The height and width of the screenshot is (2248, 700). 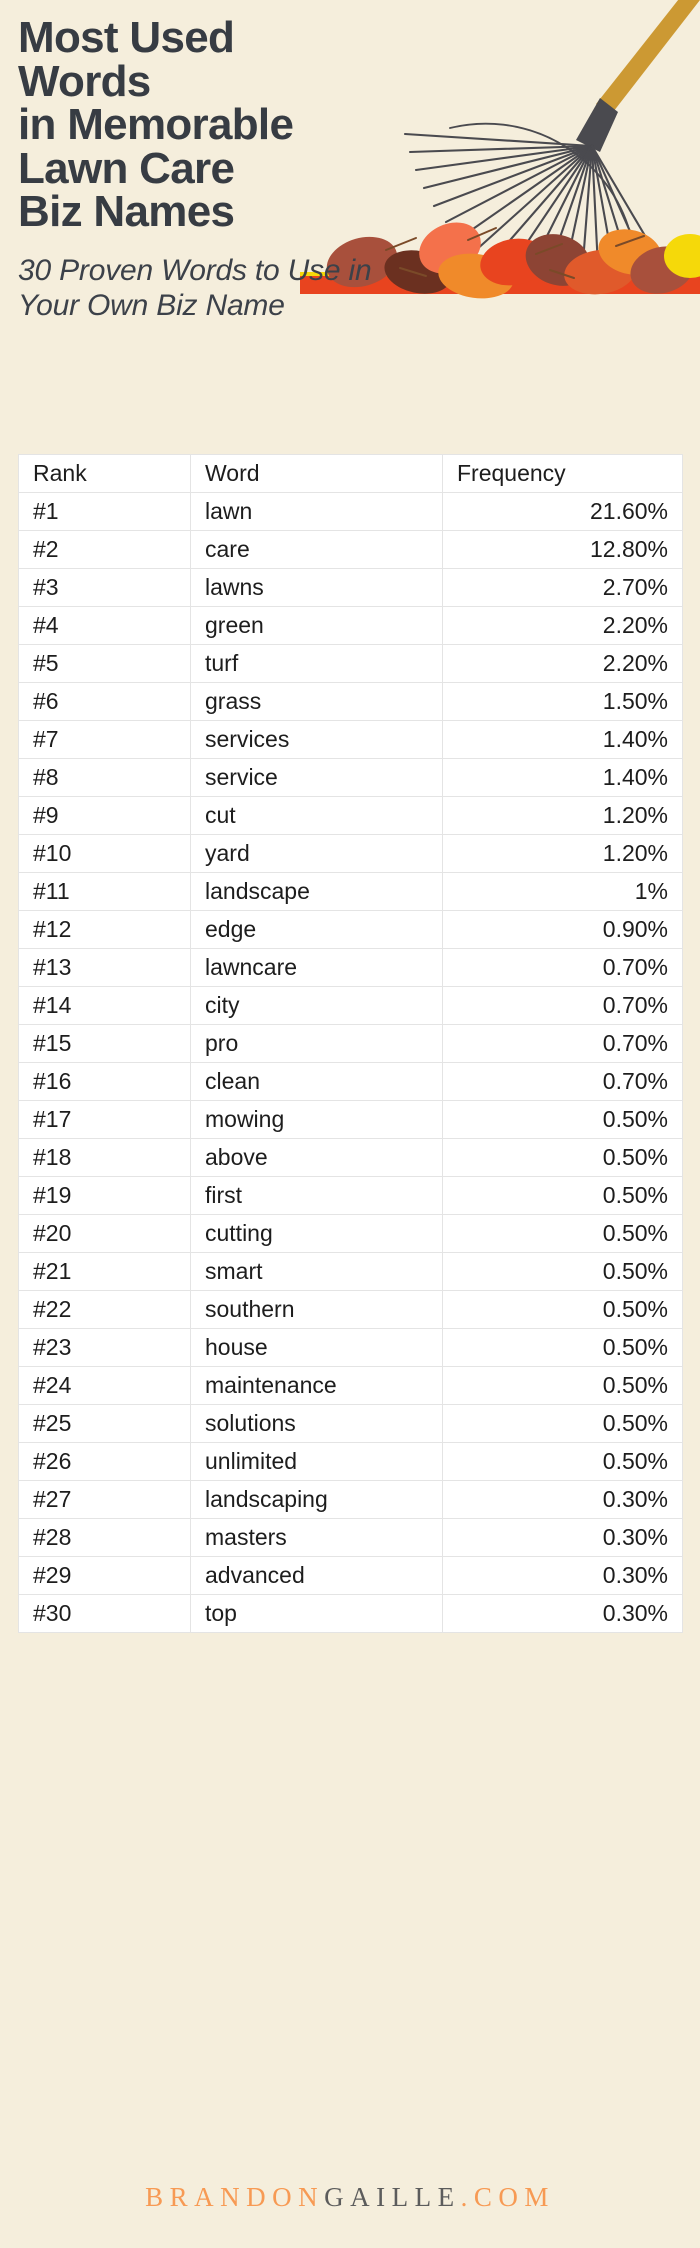 What do you see at coordinates (104, 511) in the screenshot?
I see `cell-rank: #1` at bounding box center [104, 511].